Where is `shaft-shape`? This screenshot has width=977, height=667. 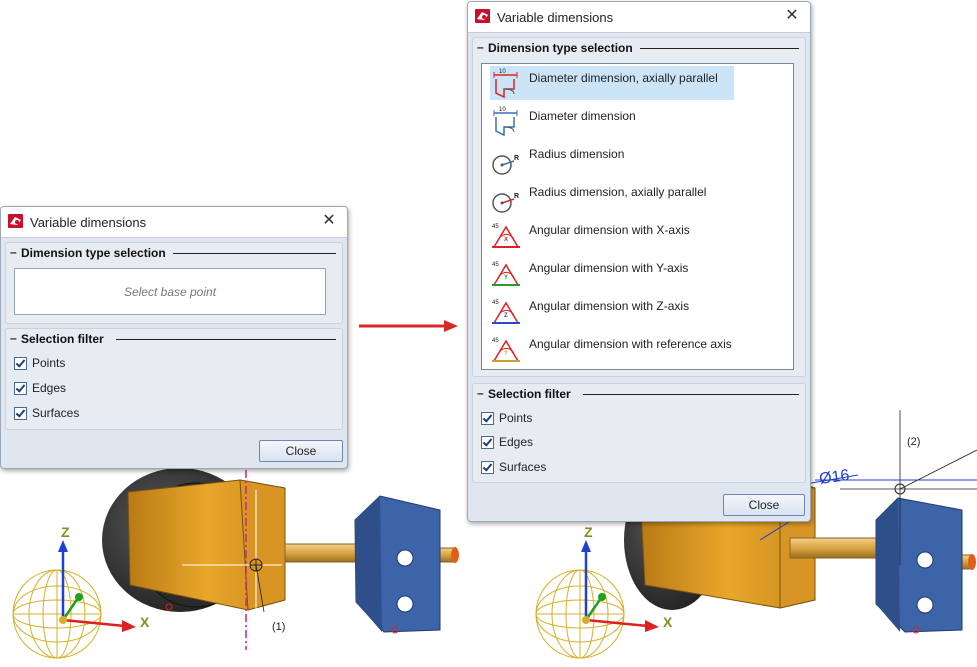
shaft-shape is located at coordinates (325, 553).